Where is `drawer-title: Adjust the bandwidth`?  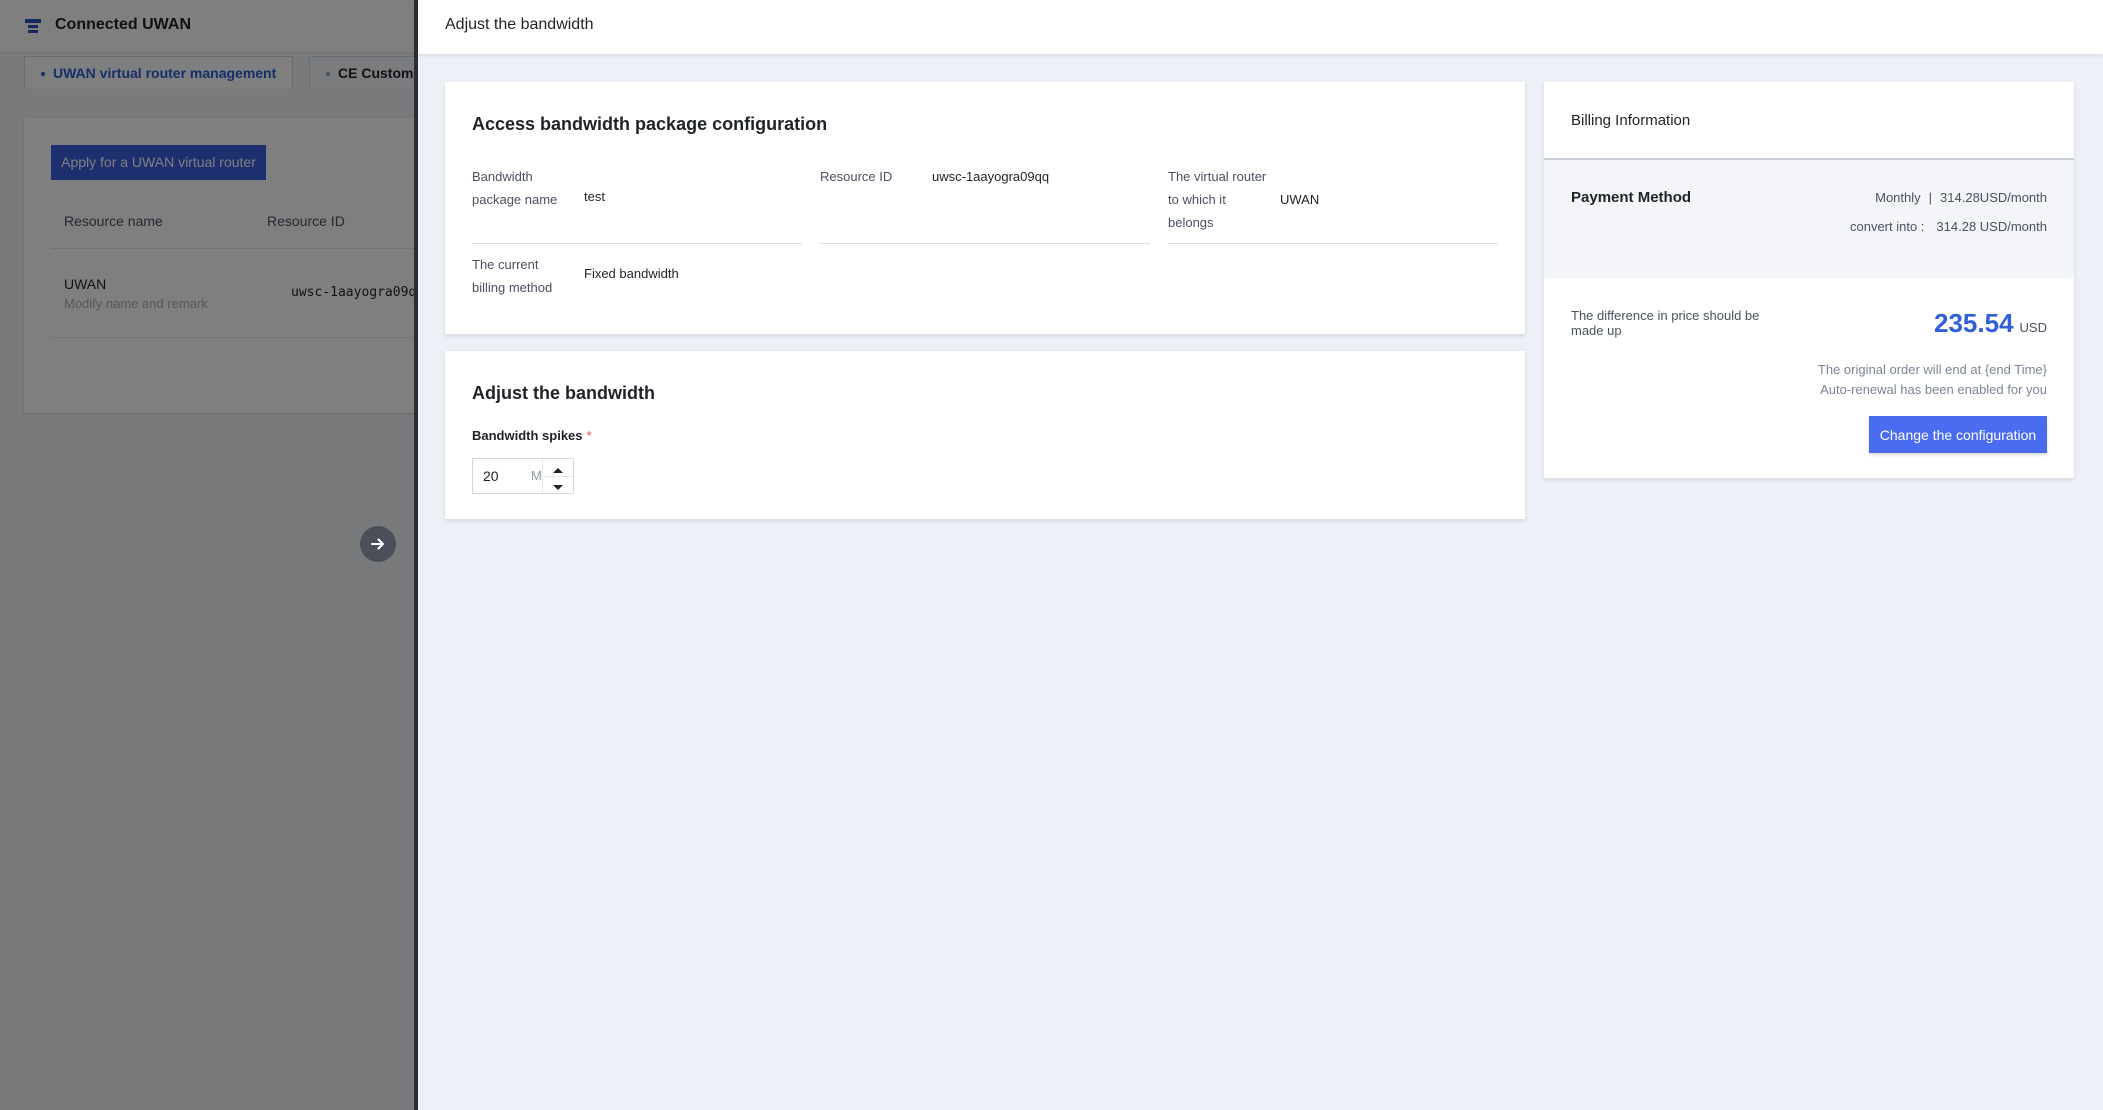 drawer-title: Adjust the bandwidth is located at coordinates (519, 24).